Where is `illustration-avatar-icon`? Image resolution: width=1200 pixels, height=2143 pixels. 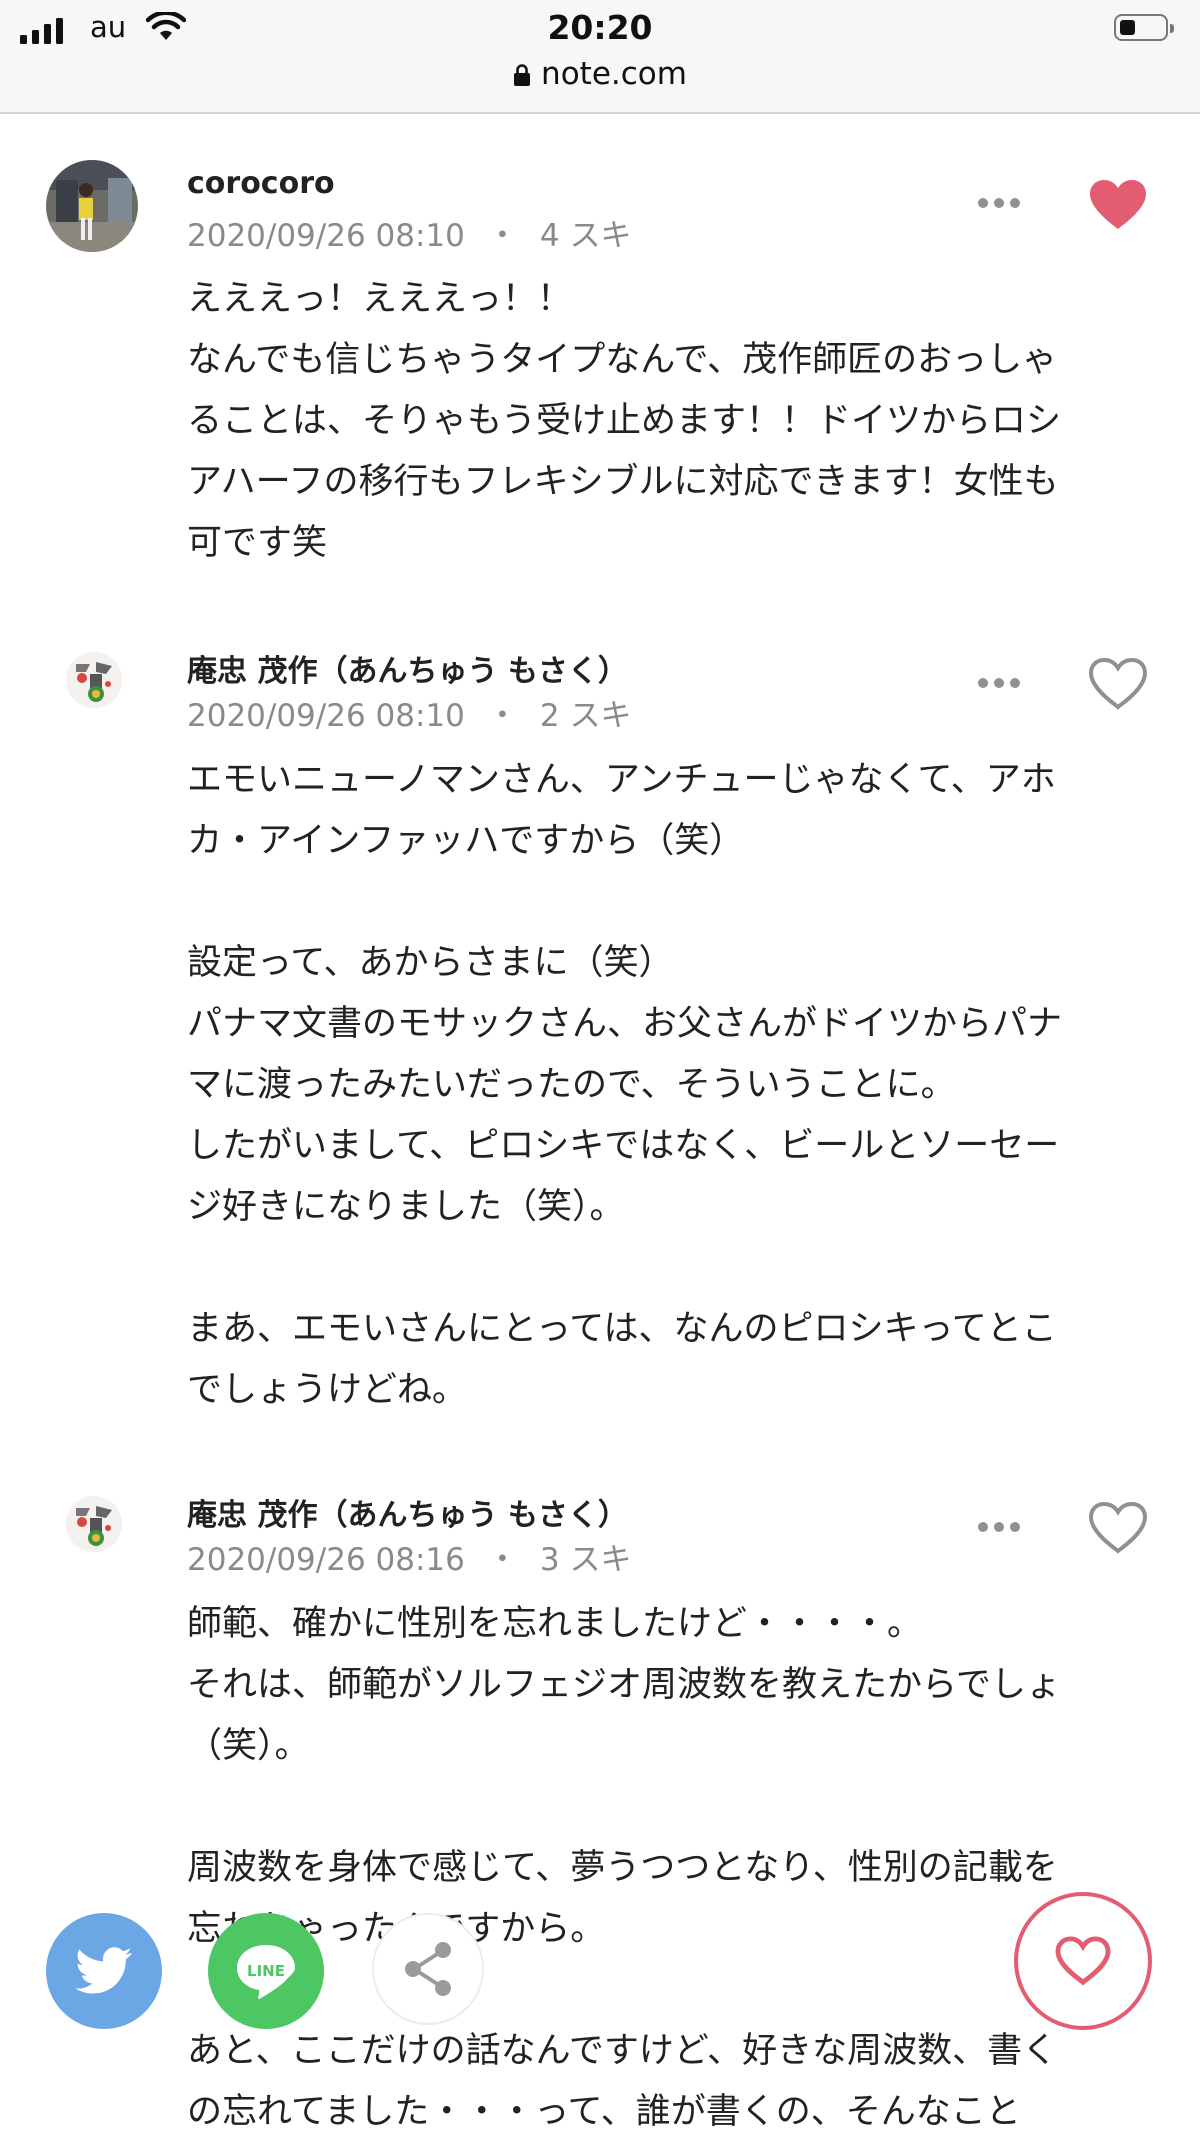
illustration-avatar-icon is located at coordinates (94, 1524).